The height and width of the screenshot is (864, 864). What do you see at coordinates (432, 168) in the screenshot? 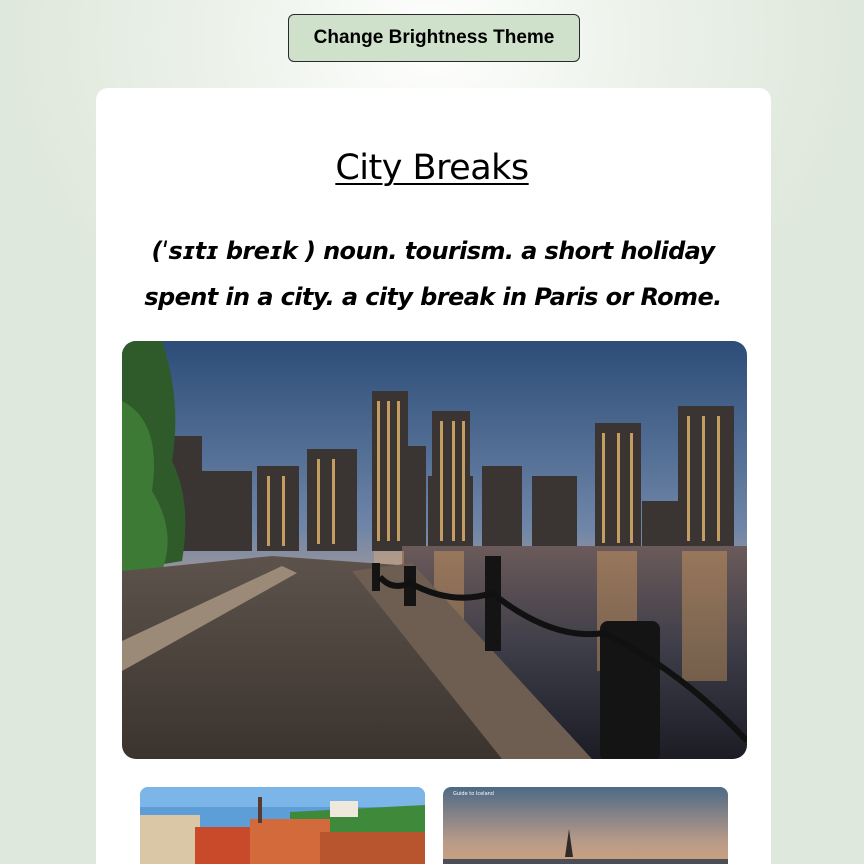
I see `page-title: City Breaks` at bounding box center [432, 168].